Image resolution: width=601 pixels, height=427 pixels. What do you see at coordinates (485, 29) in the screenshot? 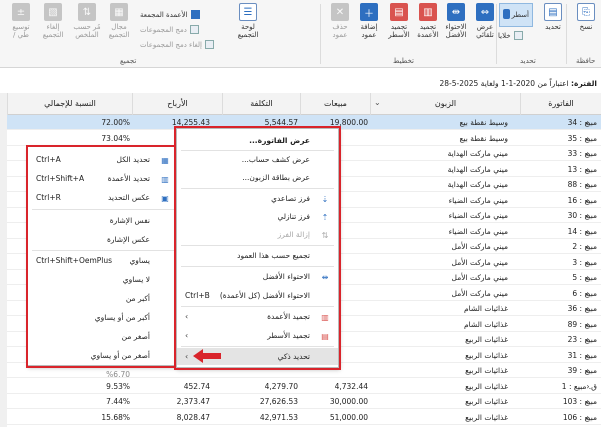
I see `auto-fit-button: ⇔ عرض تلقائي` at bounding box center [485, 29].